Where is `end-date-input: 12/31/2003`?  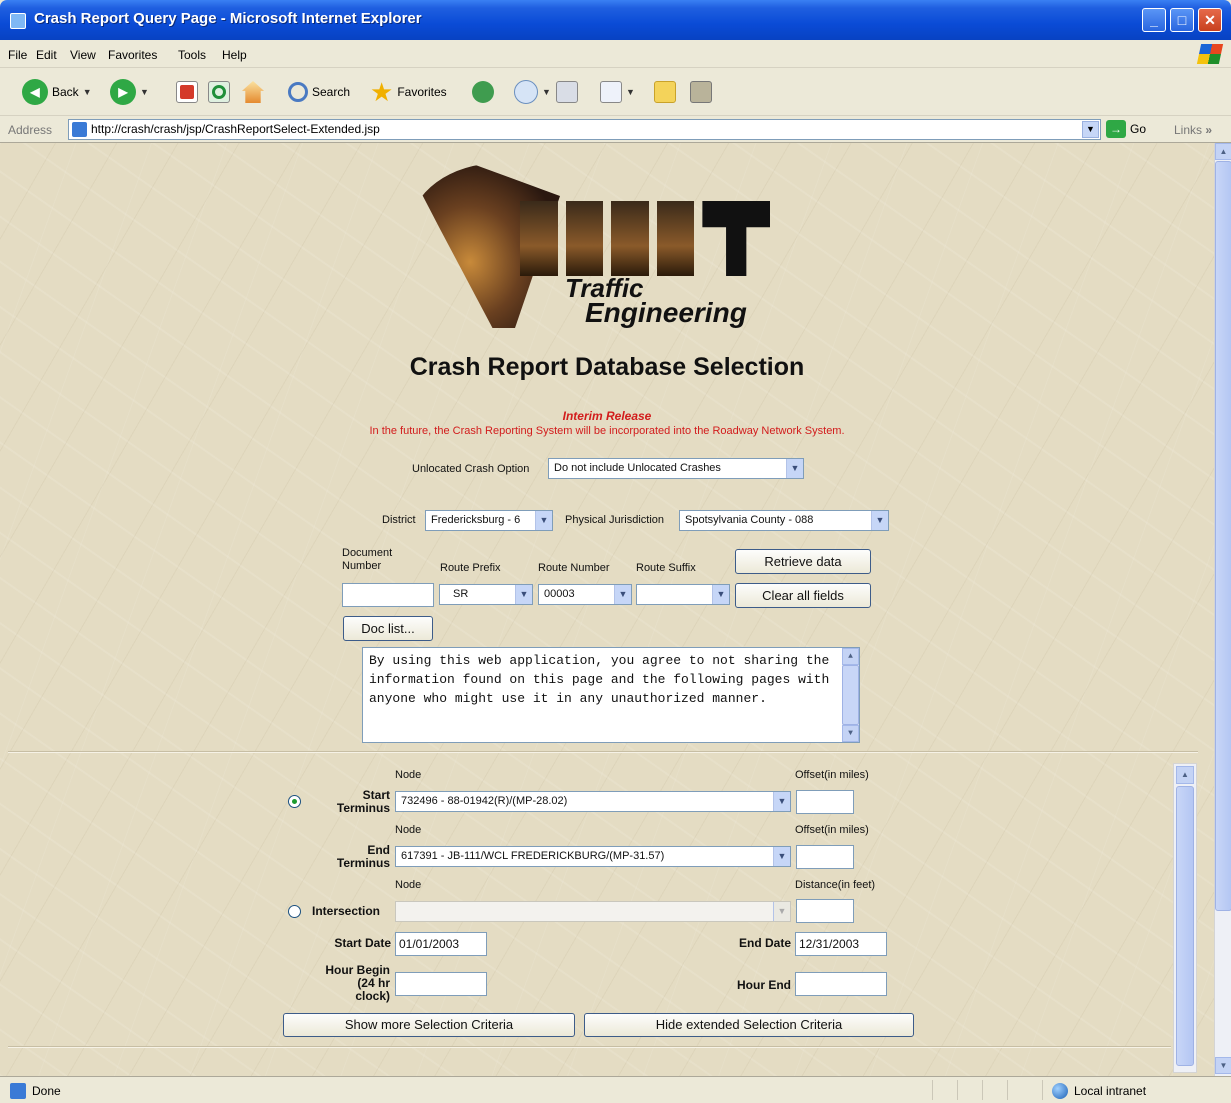
end-date-input: 12/31/2003 is located at coordinates (841, 944).